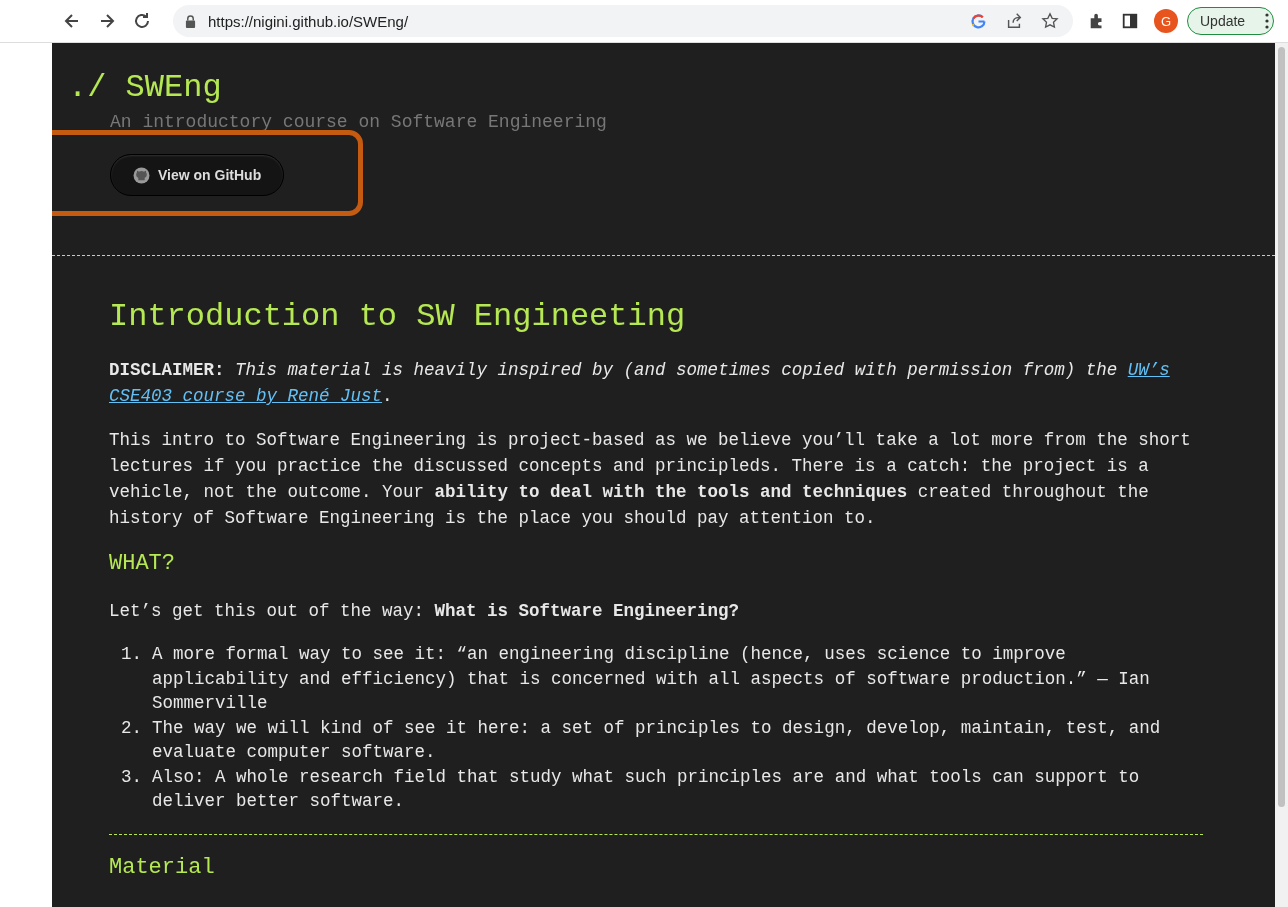 This screenshot has width=1288, height=907. What do you see at coordinates (131, 777) in the screenshot?
I see `list-number: 3.` at bounding box center [131, 777].